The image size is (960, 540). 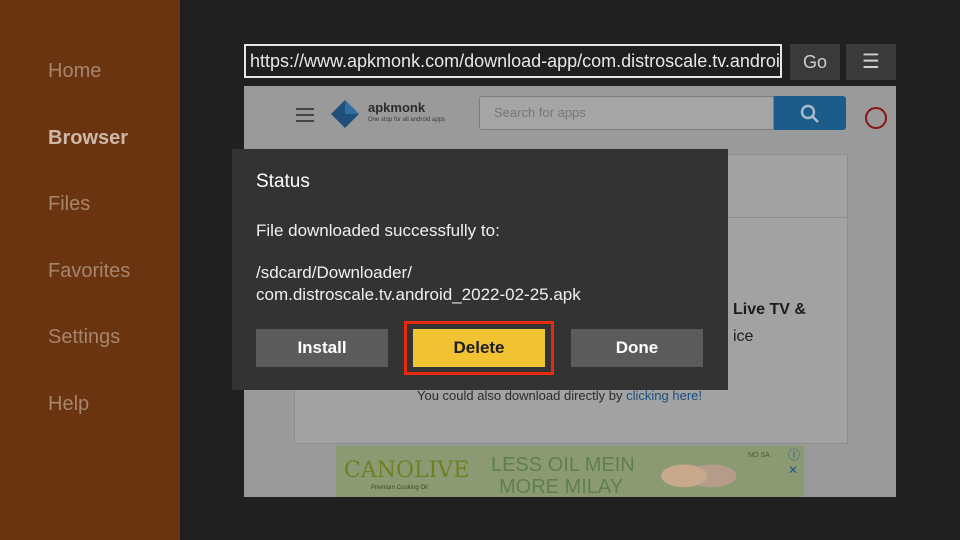 What do you see at coordinates (637, 348) in the screenshot?
I see `done-button: Done` at bounding box center [637, 348].